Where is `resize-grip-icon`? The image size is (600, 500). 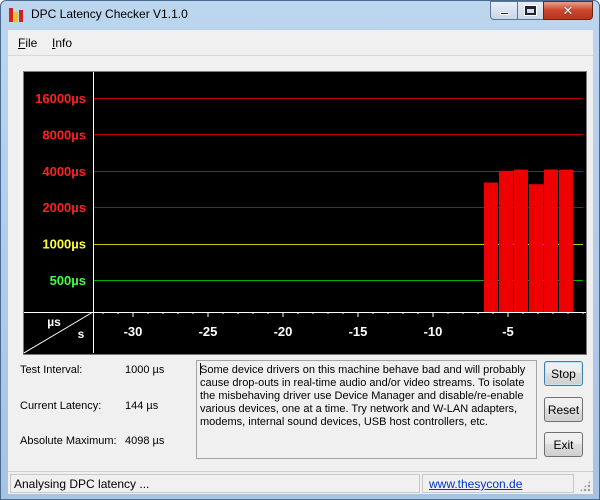 resize-grip-icon is located at coordinates (585, 486).